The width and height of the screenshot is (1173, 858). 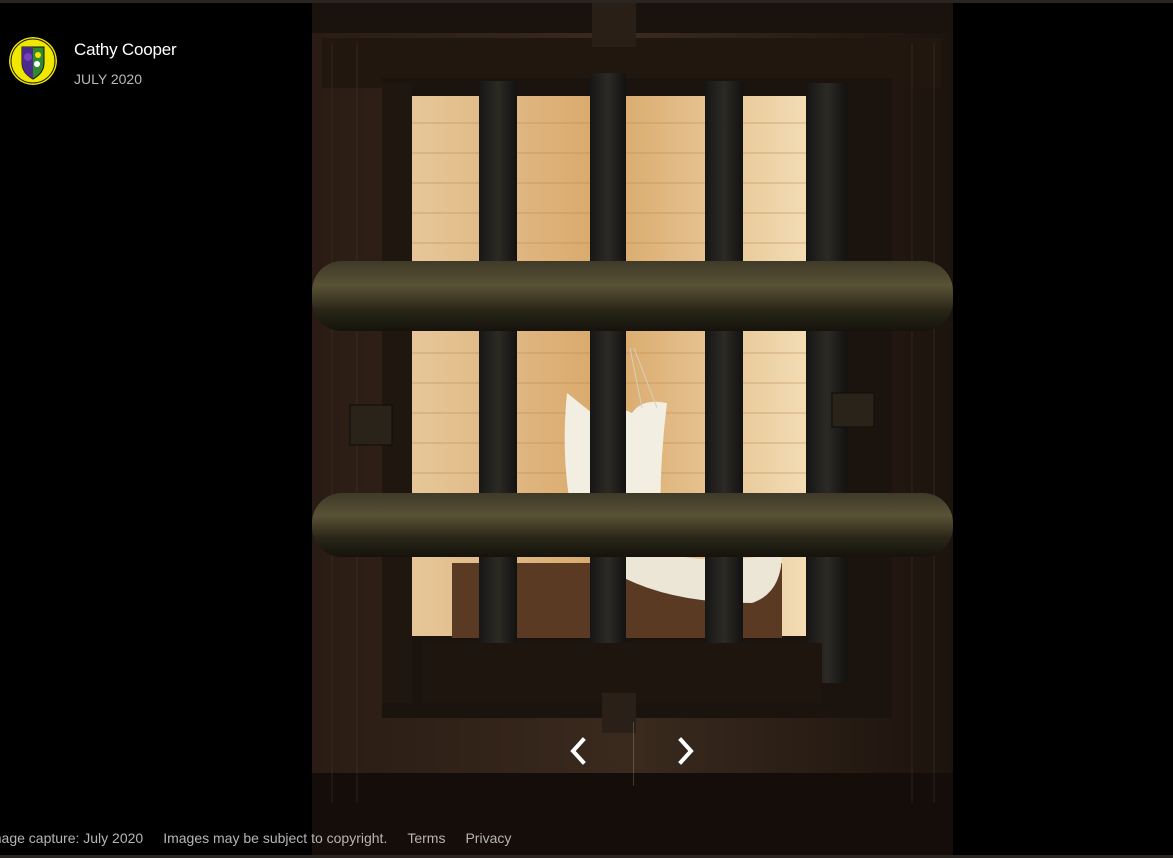 What do you see at coordinates (275, 838) in the screenshot?
I see `copyright-notice: Images may be subject to copyright.` at bounding box center [275, 838].